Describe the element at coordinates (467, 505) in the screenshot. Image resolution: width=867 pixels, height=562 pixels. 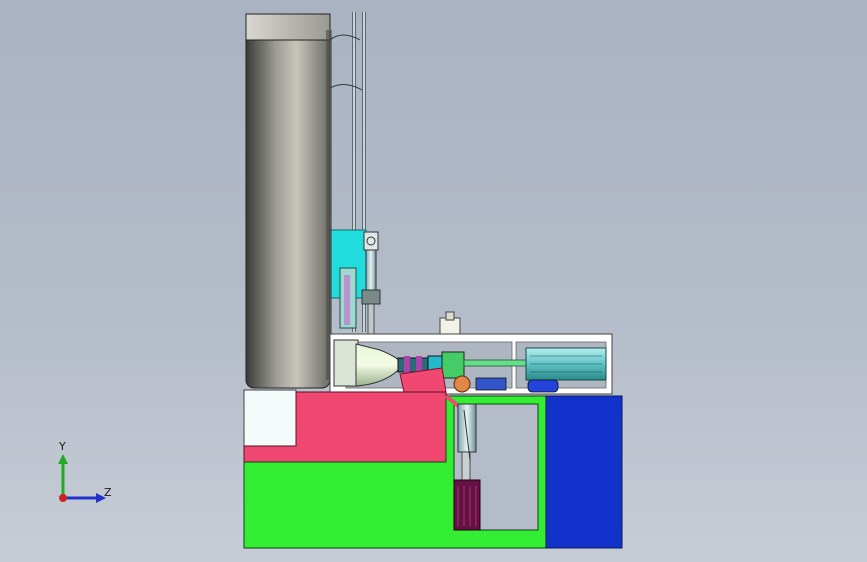
I see `drive-motor` at that location.